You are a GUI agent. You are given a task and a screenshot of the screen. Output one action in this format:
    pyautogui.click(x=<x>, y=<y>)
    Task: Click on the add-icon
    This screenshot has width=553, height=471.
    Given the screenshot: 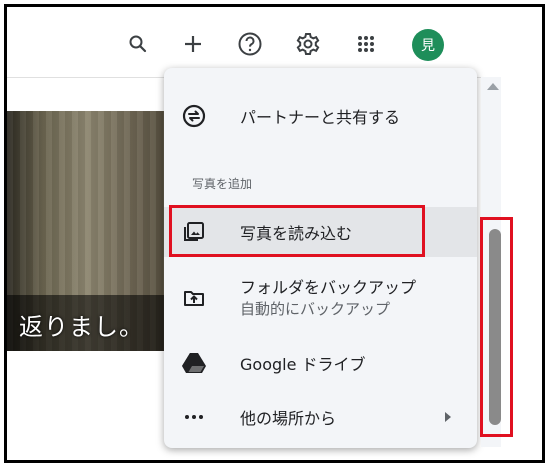 What is the action you would take?
    pyautogui.click(x=193, y=44)
    